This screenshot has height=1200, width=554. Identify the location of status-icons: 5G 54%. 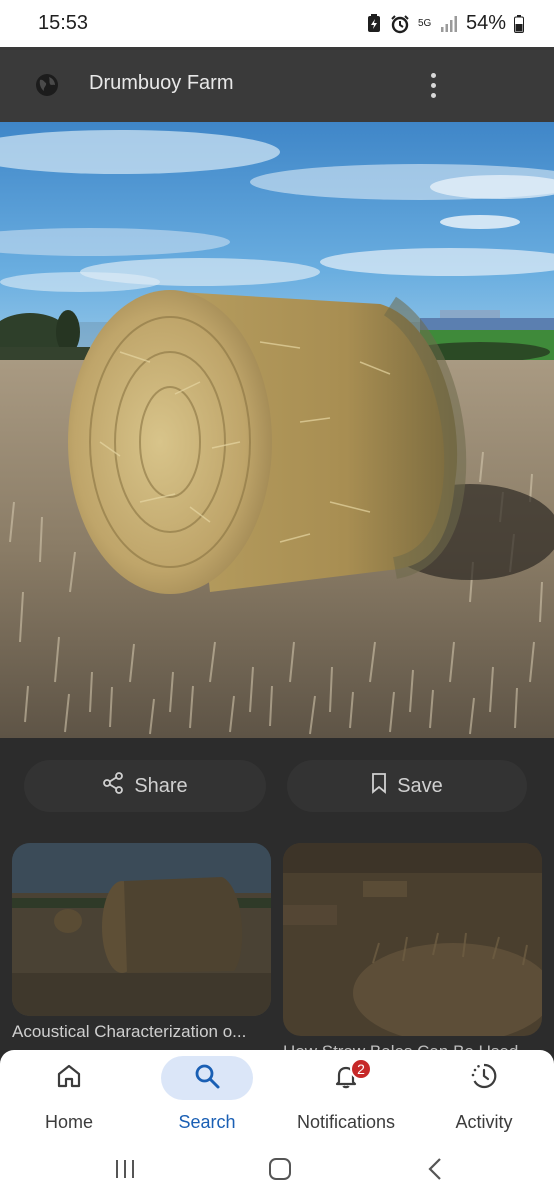
(445, 23).